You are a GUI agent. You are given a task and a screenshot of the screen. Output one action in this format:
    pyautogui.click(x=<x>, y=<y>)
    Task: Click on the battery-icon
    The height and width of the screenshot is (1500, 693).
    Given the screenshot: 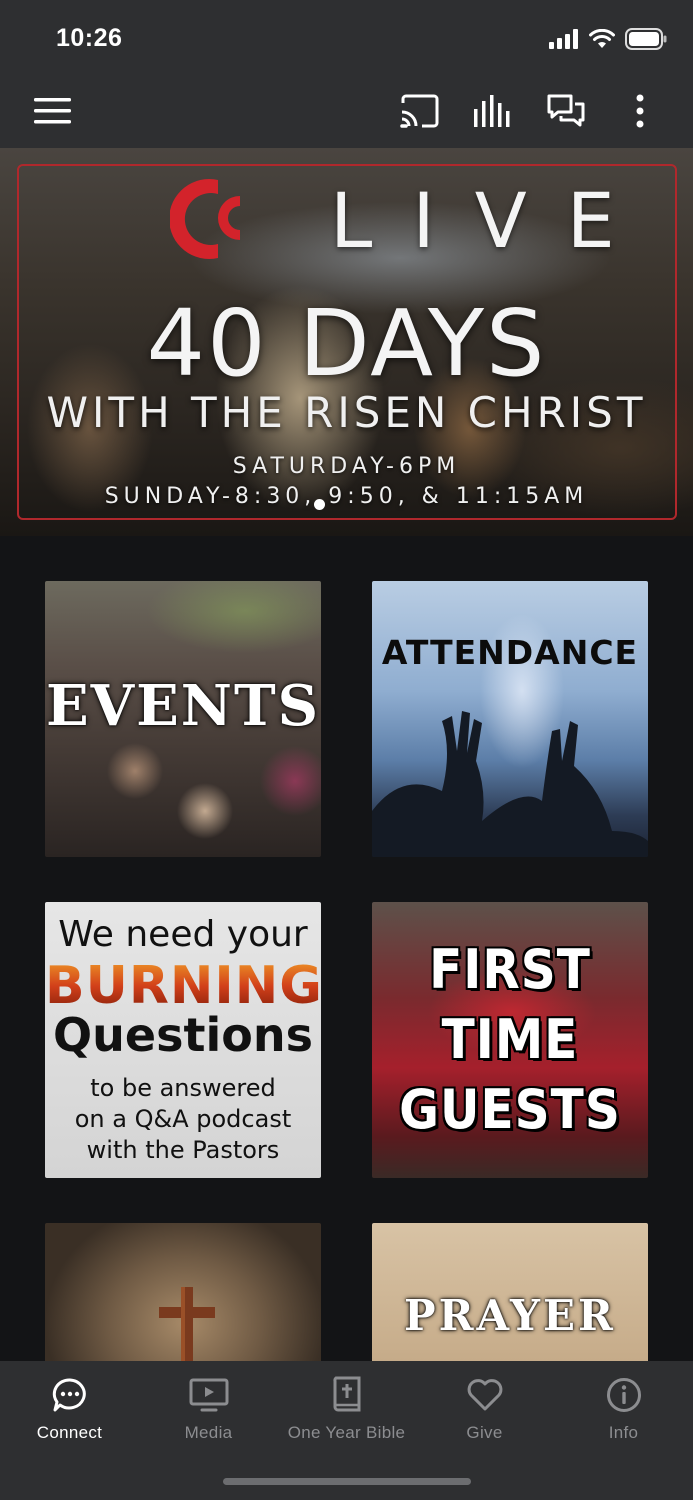 What is the action you would take?
    pyautogui.click(x=646, y=41)
    